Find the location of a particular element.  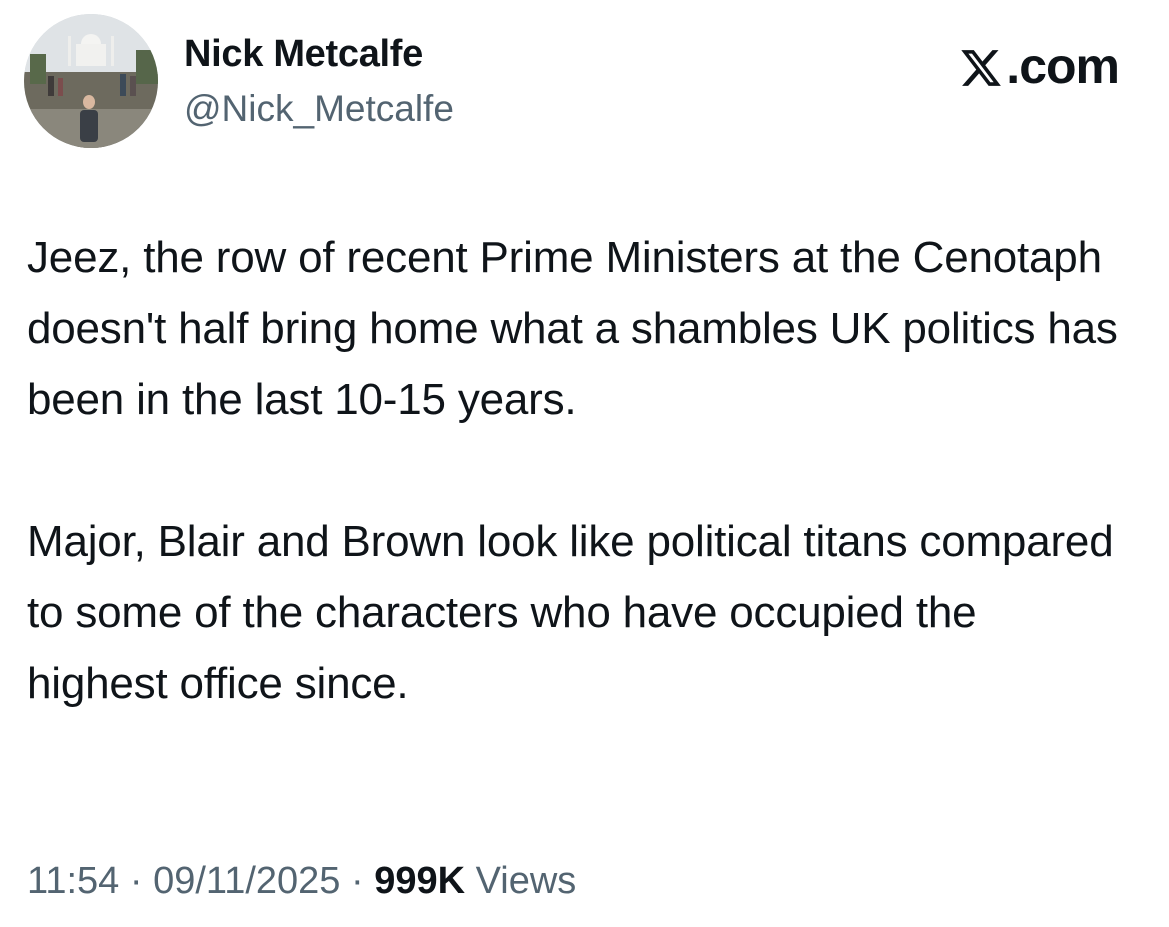

avatar-photo is located at coordinates (91, 81).